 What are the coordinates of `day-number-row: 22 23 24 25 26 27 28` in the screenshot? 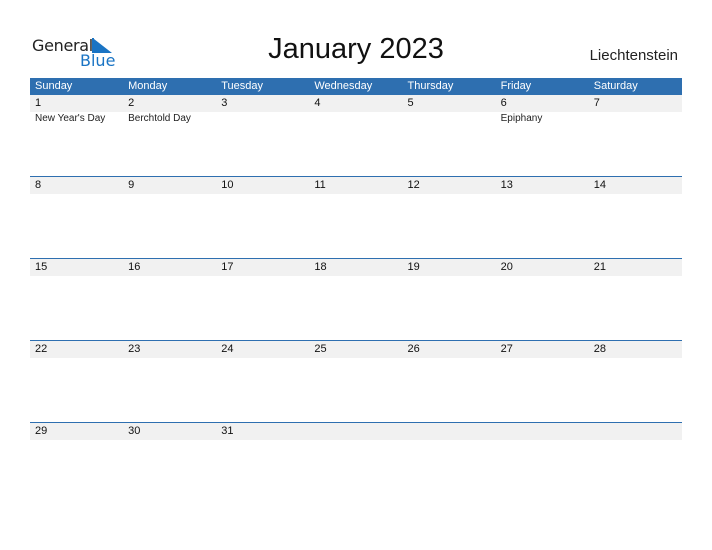 It's located at (356, 349).